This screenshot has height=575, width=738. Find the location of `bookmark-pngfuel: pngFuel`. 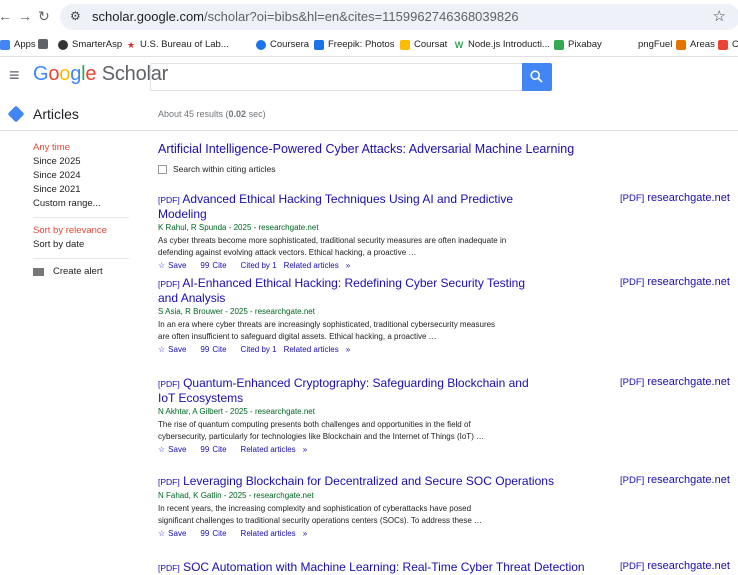

bookmark-pngfuel: pngFuel is located at coordinates (648, 44).